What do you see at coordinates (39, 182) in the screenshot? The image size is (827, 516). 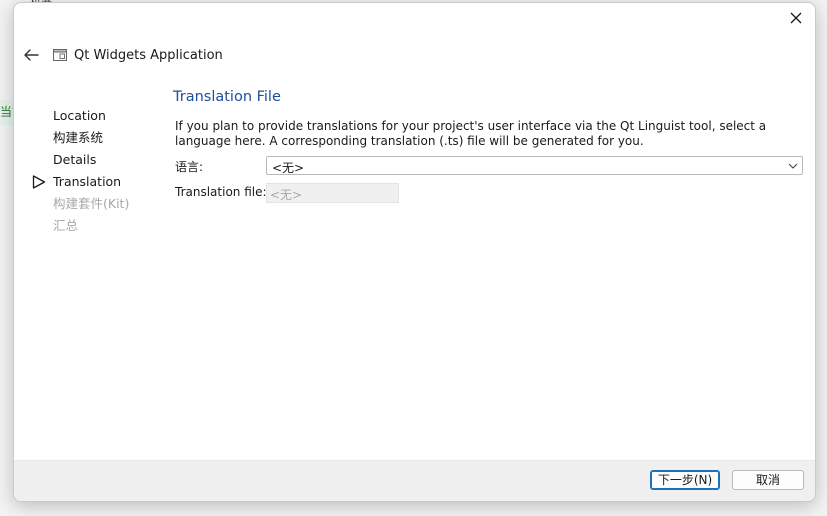 I see `current-step-triangle-icon` at bounding box center [39, 182].